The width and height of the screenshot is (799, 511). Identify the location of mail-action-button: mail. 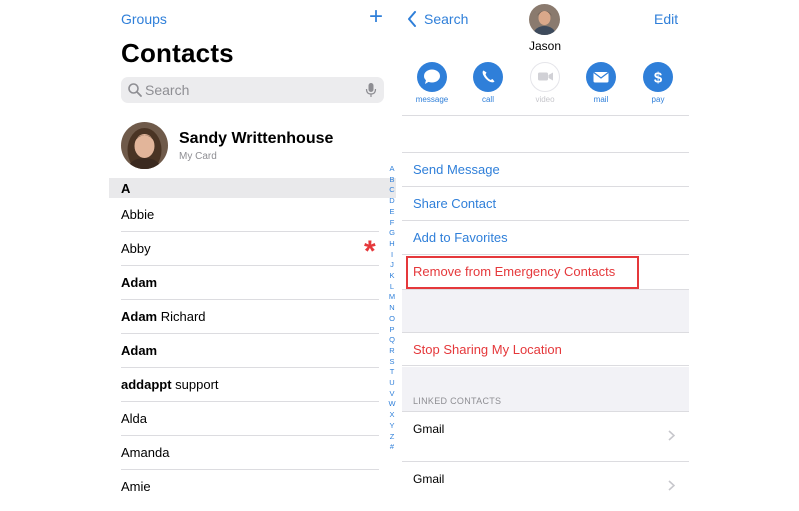
(601, 83).